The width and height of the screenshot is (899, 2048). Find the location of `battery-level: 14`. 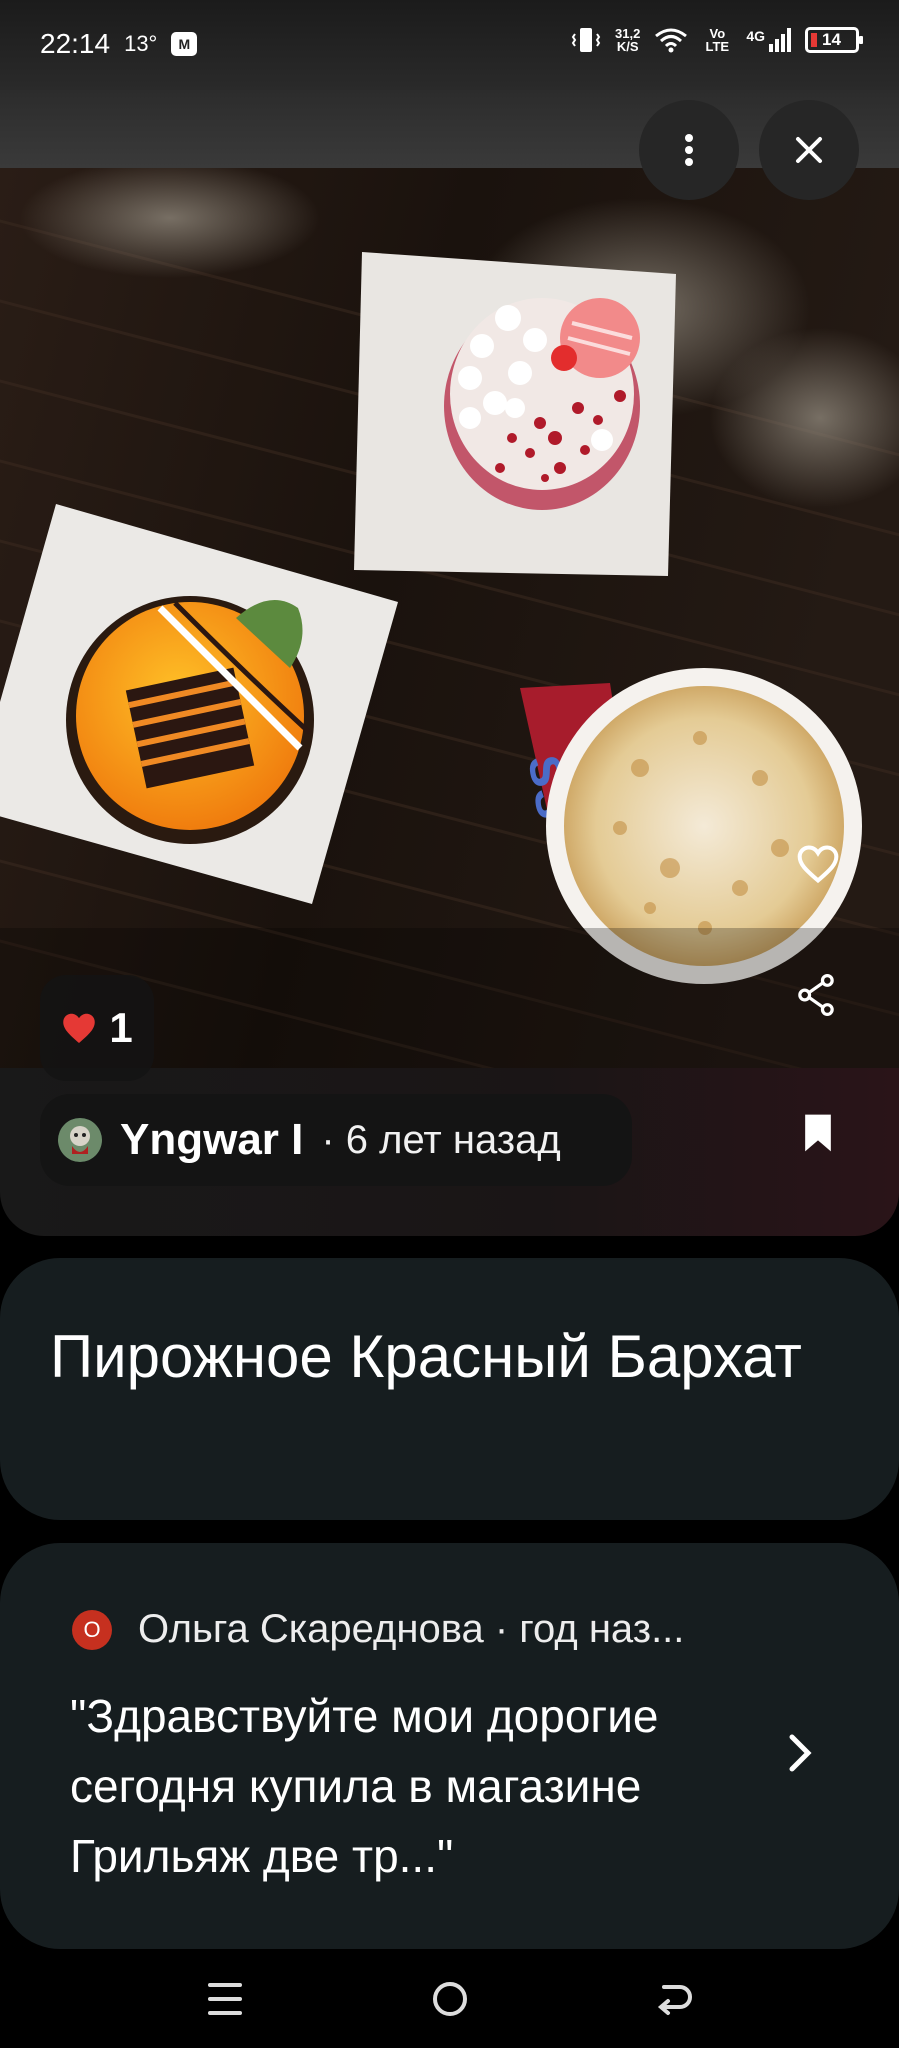

battery-level: 14 is located at coordinates (831, 39).